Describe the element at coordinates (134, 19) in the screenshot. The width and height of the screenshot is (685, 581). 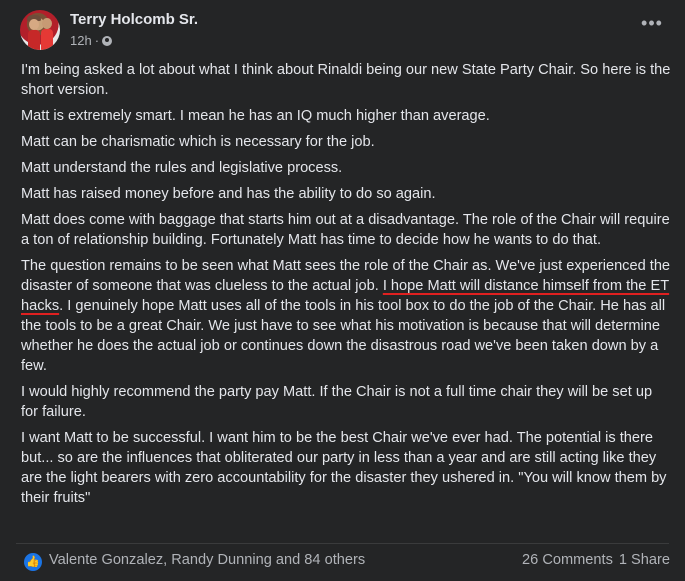
I see `author-name: Terry Holcomb Sr.` at that location.